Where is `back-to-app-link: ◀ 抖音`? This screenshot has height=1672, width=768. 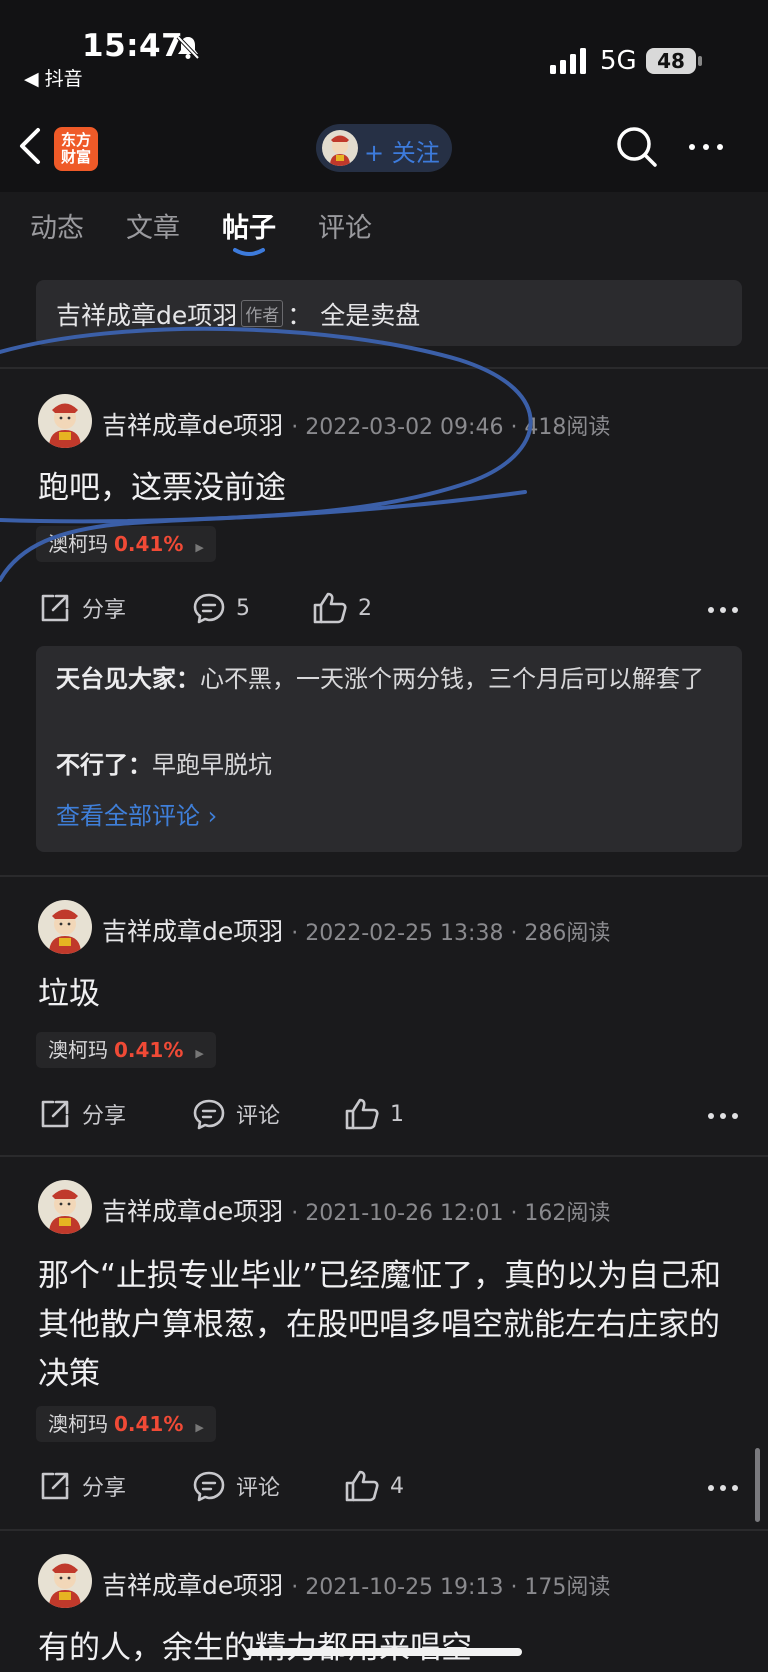
back-to-app-link: ◀ 抖音 is located at coordinates (53, 77).